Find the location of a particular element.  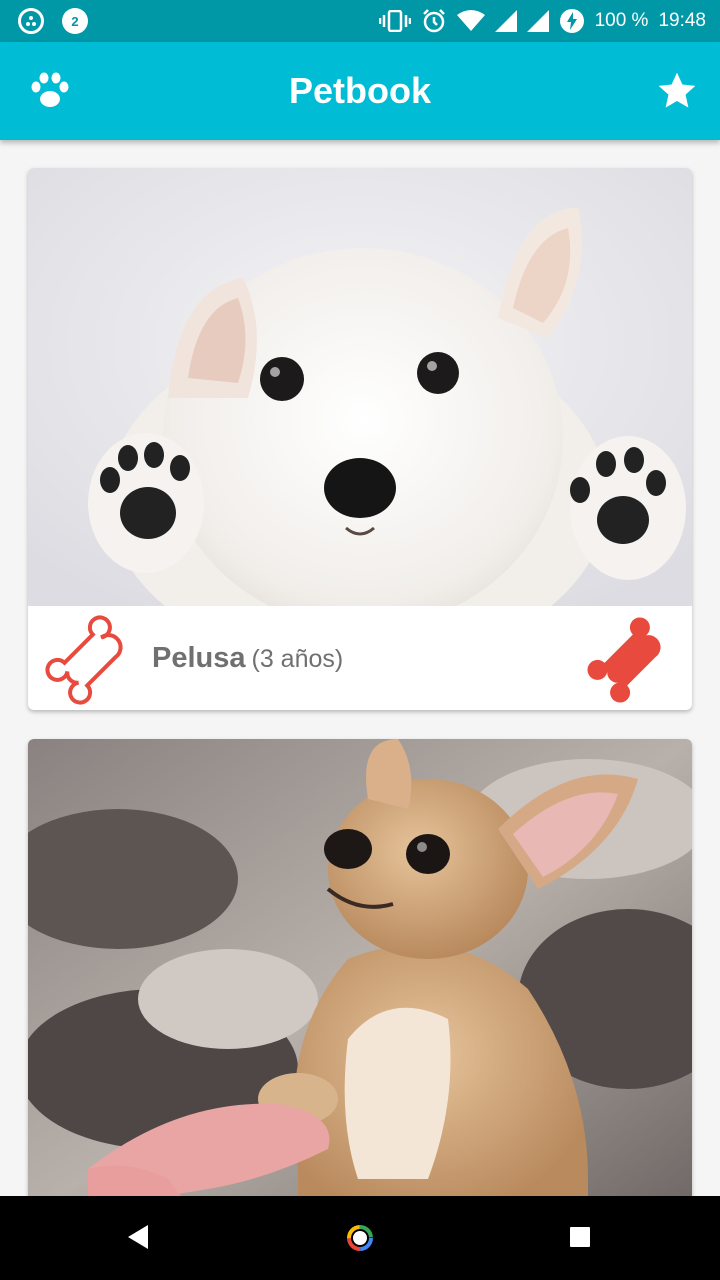

app-title: Petbook is located at coordinates (359, 90).